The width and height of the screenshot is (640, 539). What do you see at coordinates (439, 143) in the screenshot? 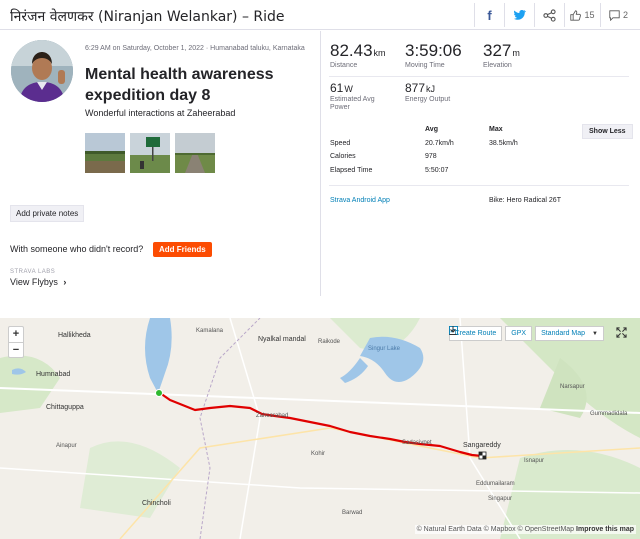
I see `speed-avg: 20.7km/h` at bounding box center [439, 143].